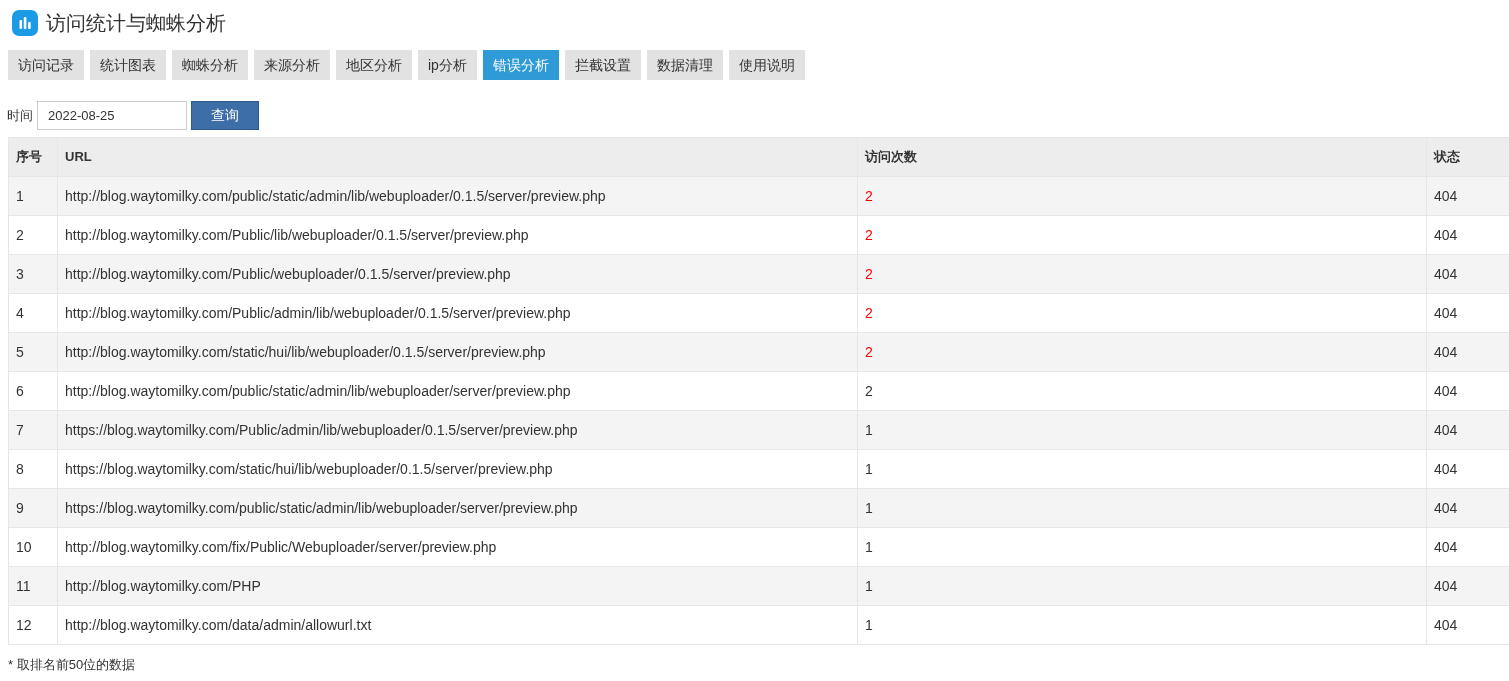 This screenshot has height=681, width=1509. I want to click on url-cell: https://blog.waytomilky.com/Public/admin/lib/webuploader/0.1.5/server/preview.php, so click(457, 430).